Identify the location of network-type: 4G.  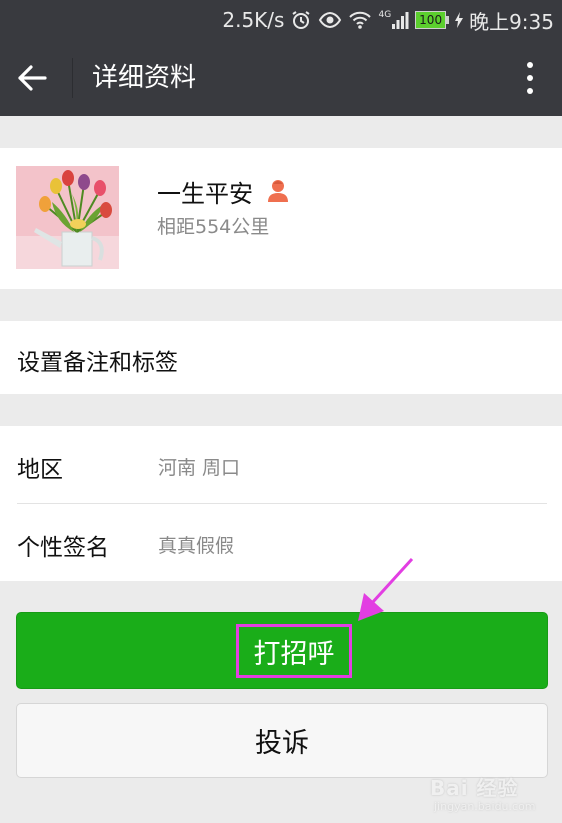
(385, 15).